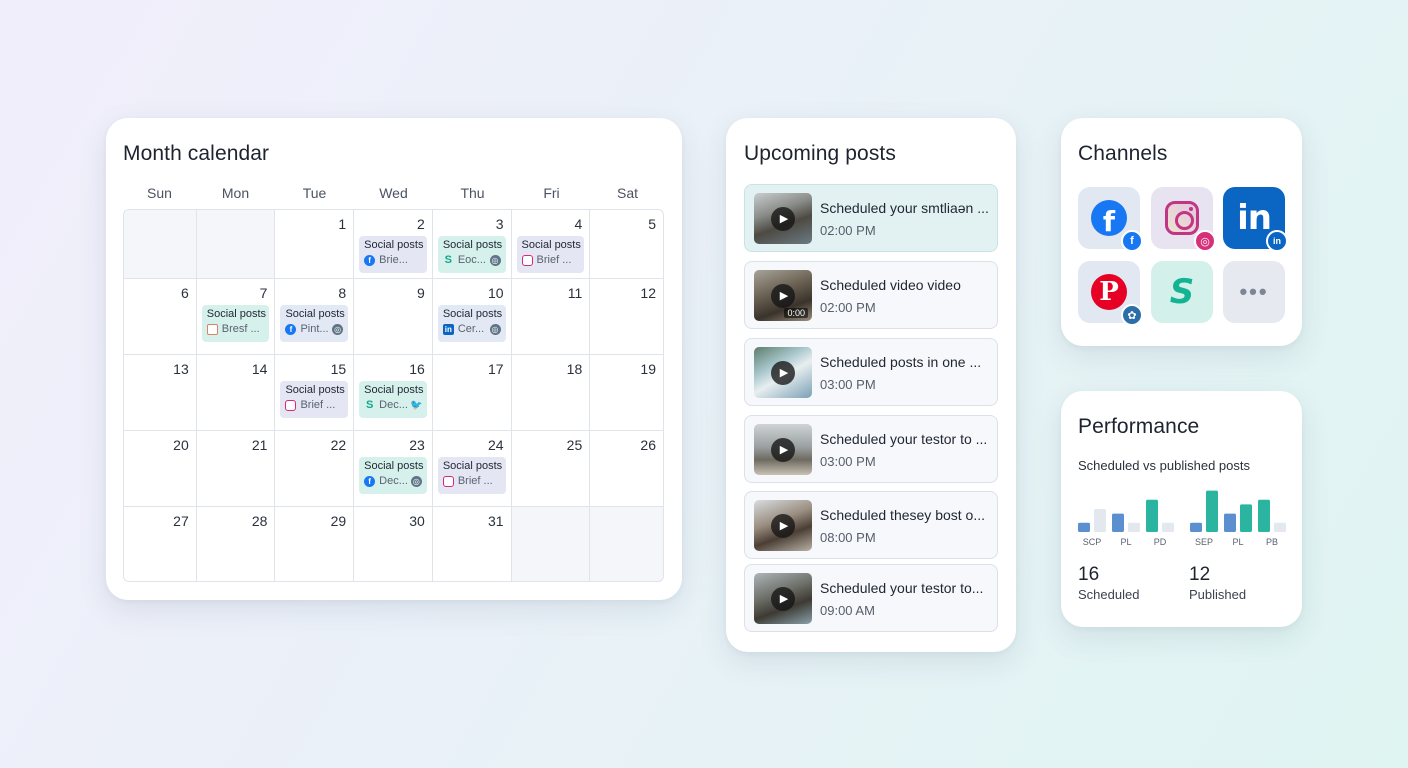 This screenshot has height=768, width=1408. What do you see at coordinates (1164, 465) in the screenshot?
I see `performance-subtitle: Scheduled vs published posts` at bounding box center [1164, 465].